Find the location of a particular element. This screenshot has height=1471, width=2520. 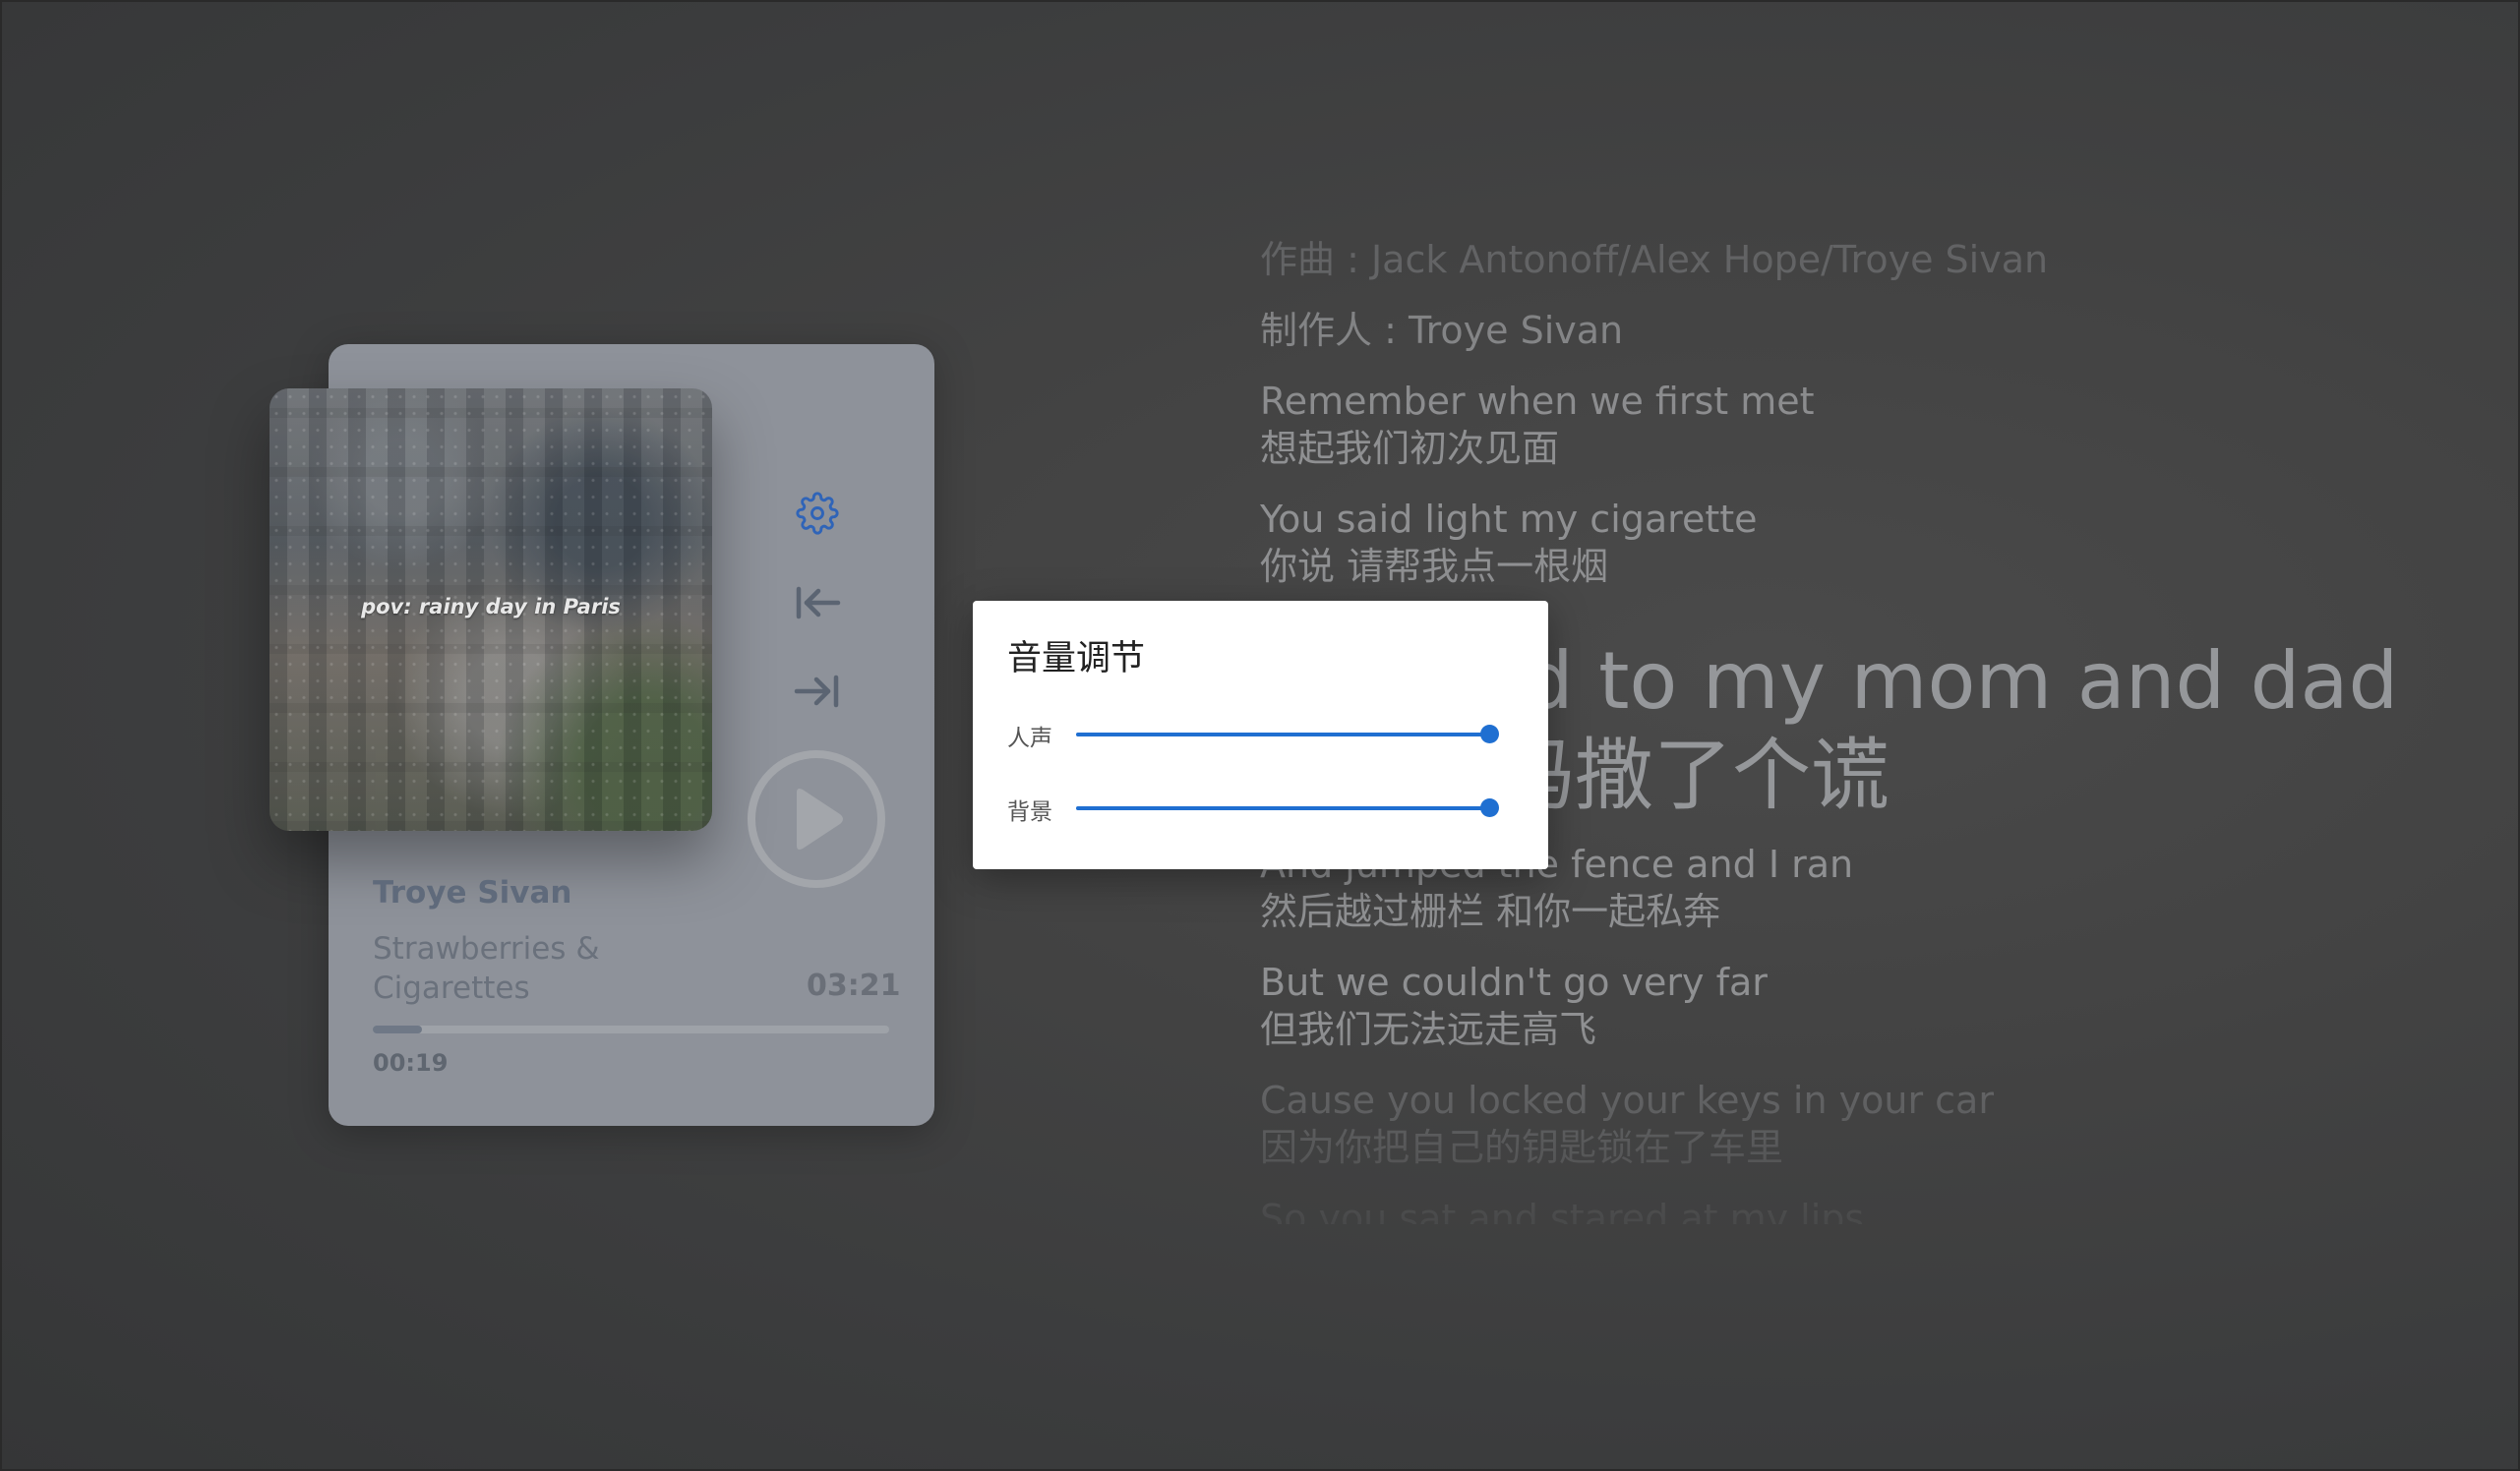

play-icon is located at coordinates (820, 819).